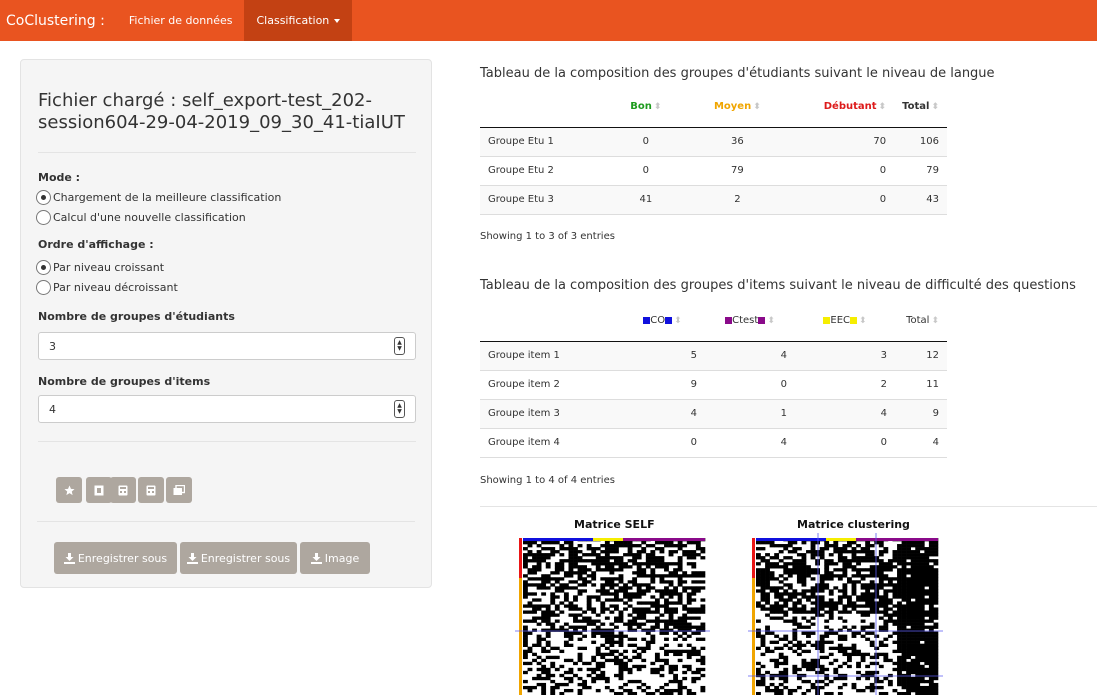 The width and height of the screenshot is (1097, 695). I want to click on column-header-debutant-label: Débutant, so click(850, 107).